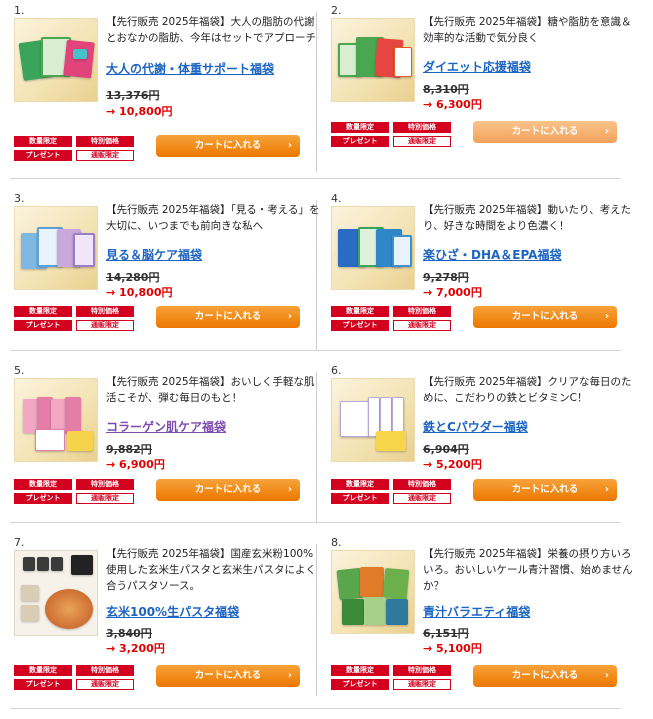 This screenshot has height=719, width=653. What do you see at coordinates (336, 542) in the screenshot?
I see `item-number: 8.` at bounding box center [336, 542].